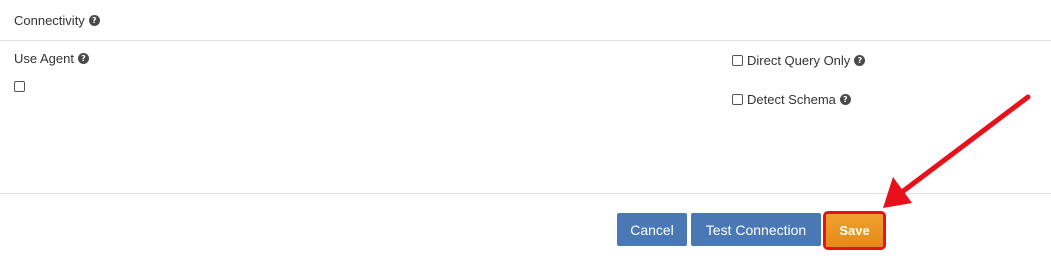 The width and height of the screenshot is (1051, 258). I want to click on use-agent-label: Use Agent ?, so click(51, 58).